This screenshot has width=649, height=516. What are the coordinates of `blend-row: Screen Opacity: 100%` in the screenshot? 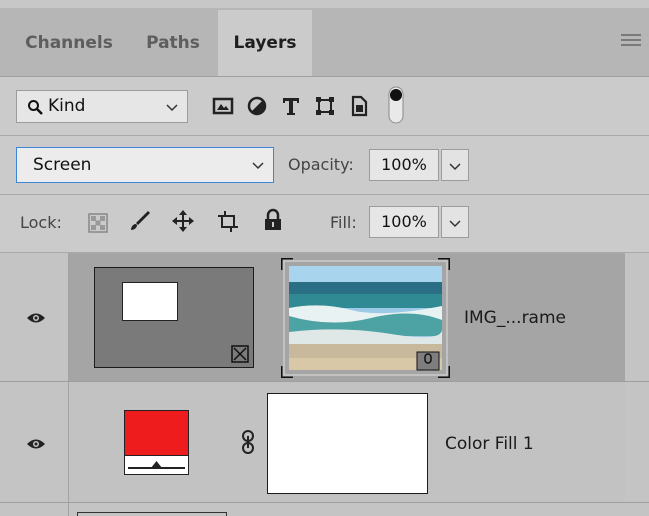 It's located at (324, 165).